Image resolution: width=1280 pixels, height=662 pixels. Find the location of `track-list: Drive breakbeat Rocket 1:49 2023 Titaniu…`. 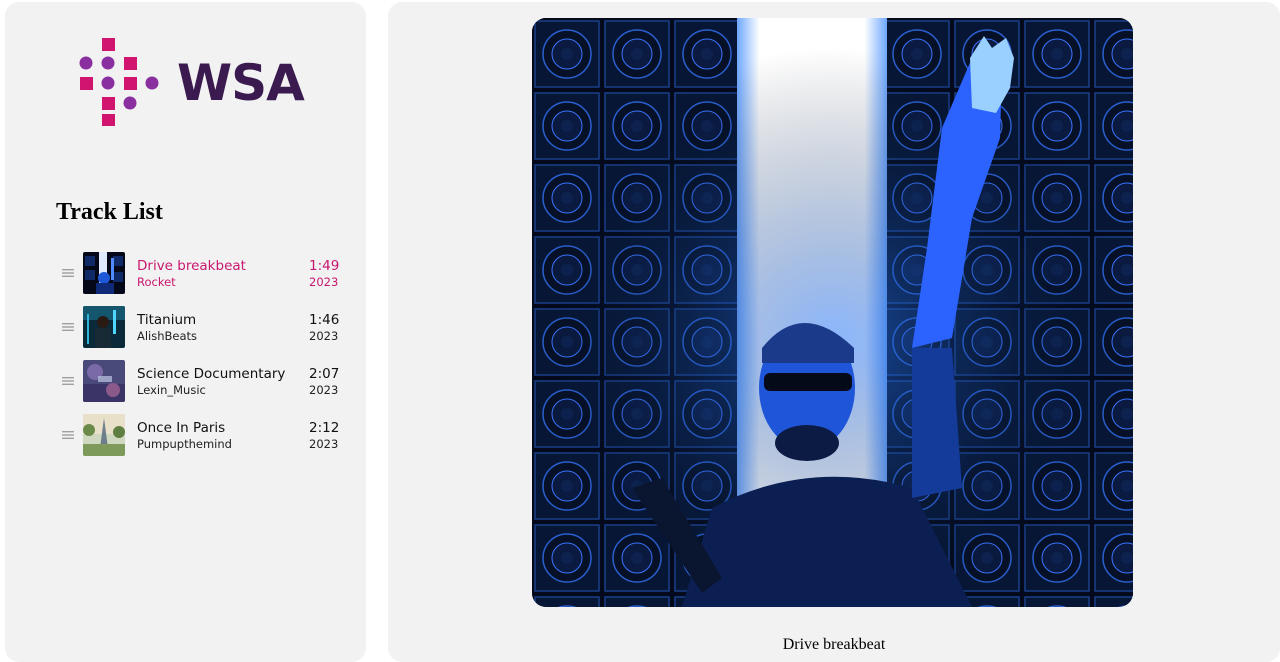

track-list: Drive breakbeat Rocket 1:49 2023 Titaniu… is located at coordinates (202, 360).